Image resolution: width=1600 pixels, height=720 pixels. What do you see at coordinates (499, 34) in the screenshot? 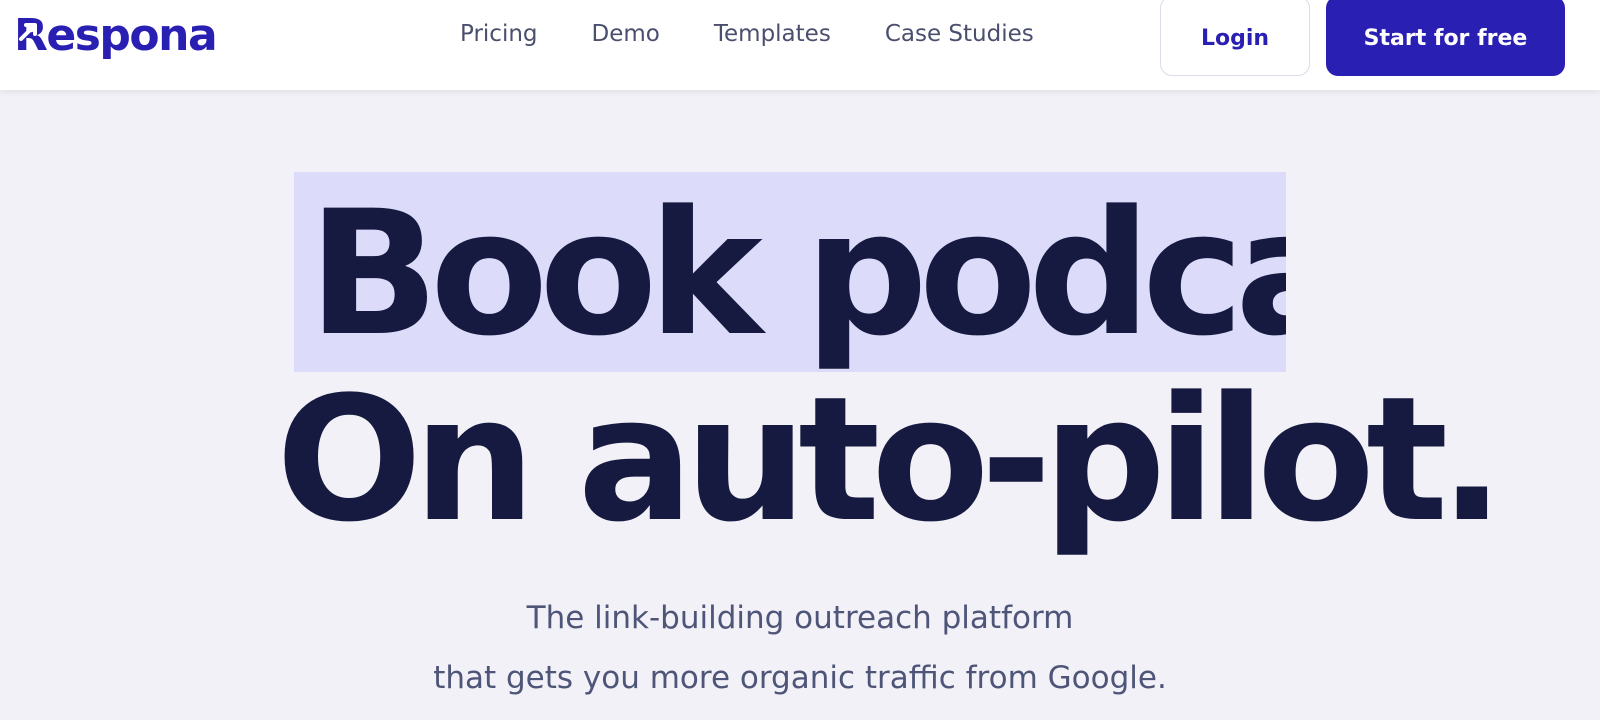
I see `nav-item-pricing: Pricing` at bounding box center [499, 34].